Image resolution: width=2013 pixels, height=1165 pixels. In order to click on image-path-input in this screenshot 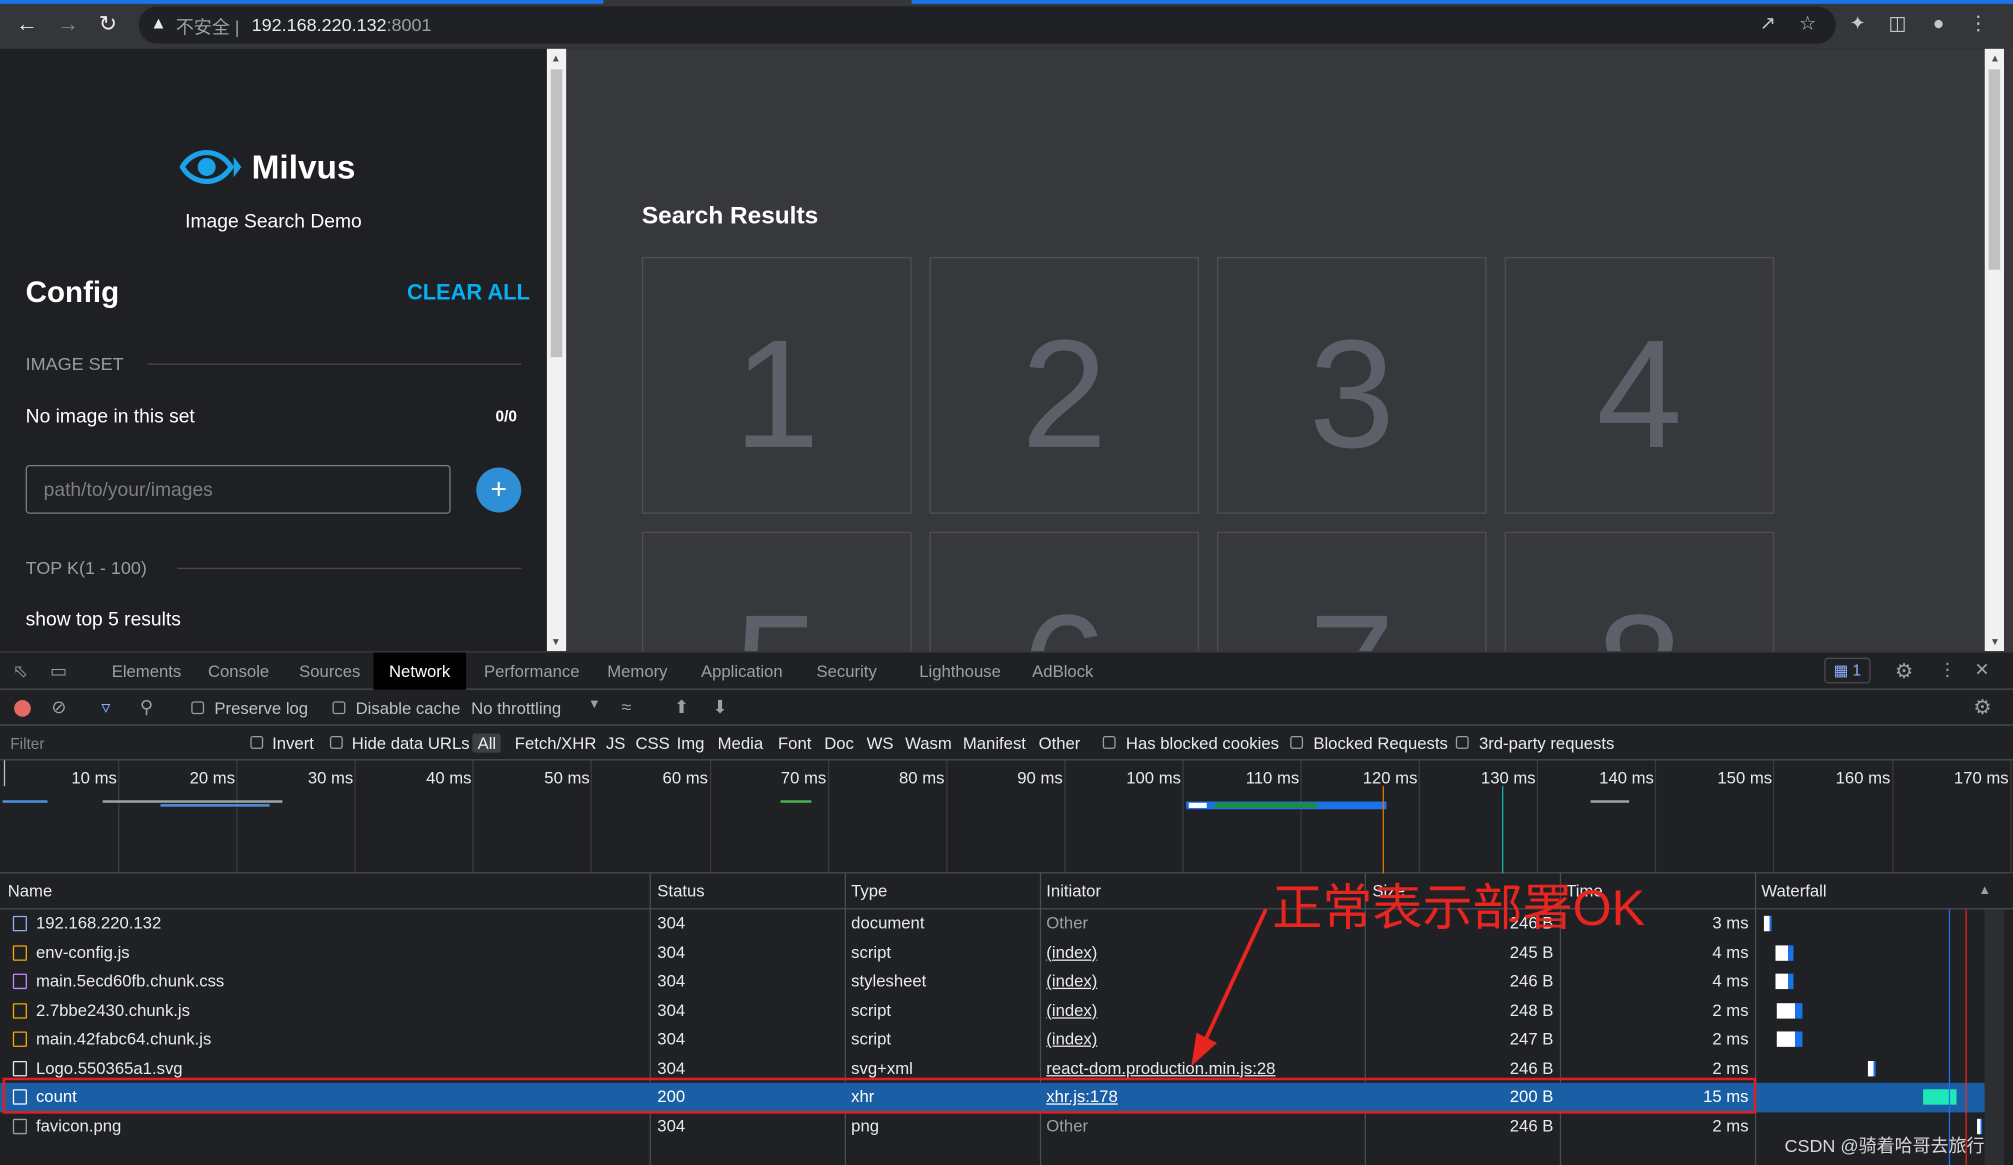, I will do `click(238, 489)`.